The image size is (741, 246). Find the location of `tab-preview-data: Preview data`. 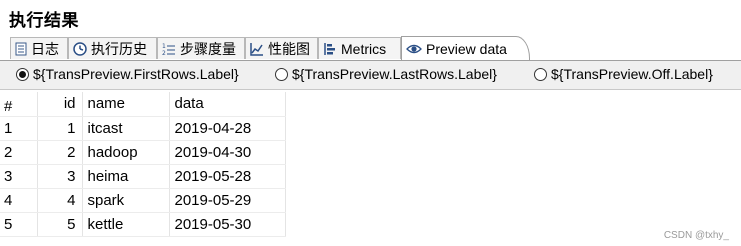

tab-preview-data: Preview data is located at coordinates (465, 48).